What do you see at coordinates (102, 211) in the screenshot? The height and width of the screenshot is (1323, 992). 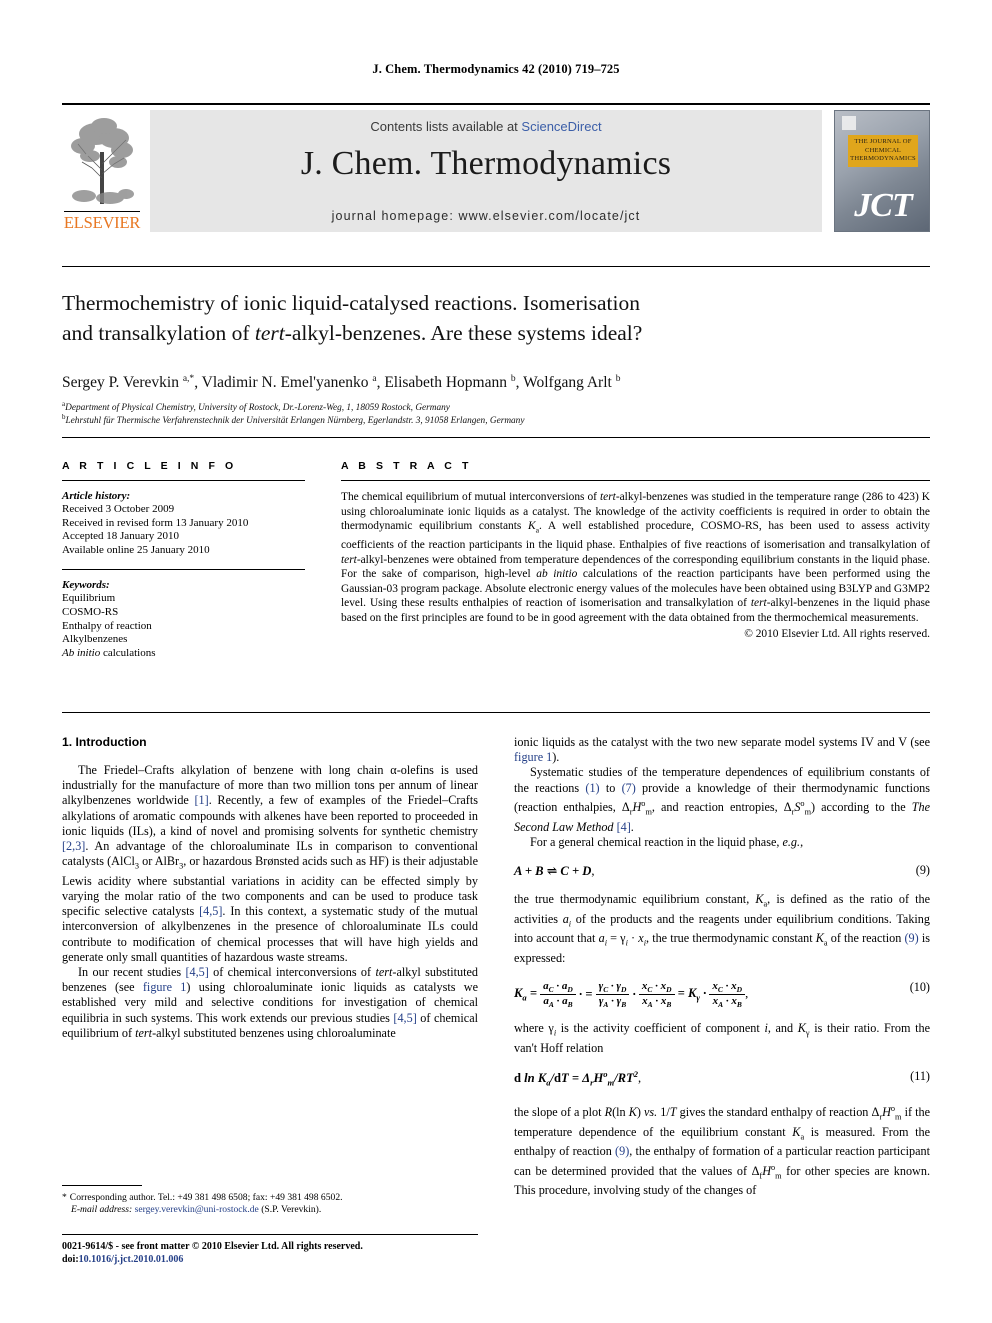 I see `elsevier-divider` at bounding box center [102, 211].